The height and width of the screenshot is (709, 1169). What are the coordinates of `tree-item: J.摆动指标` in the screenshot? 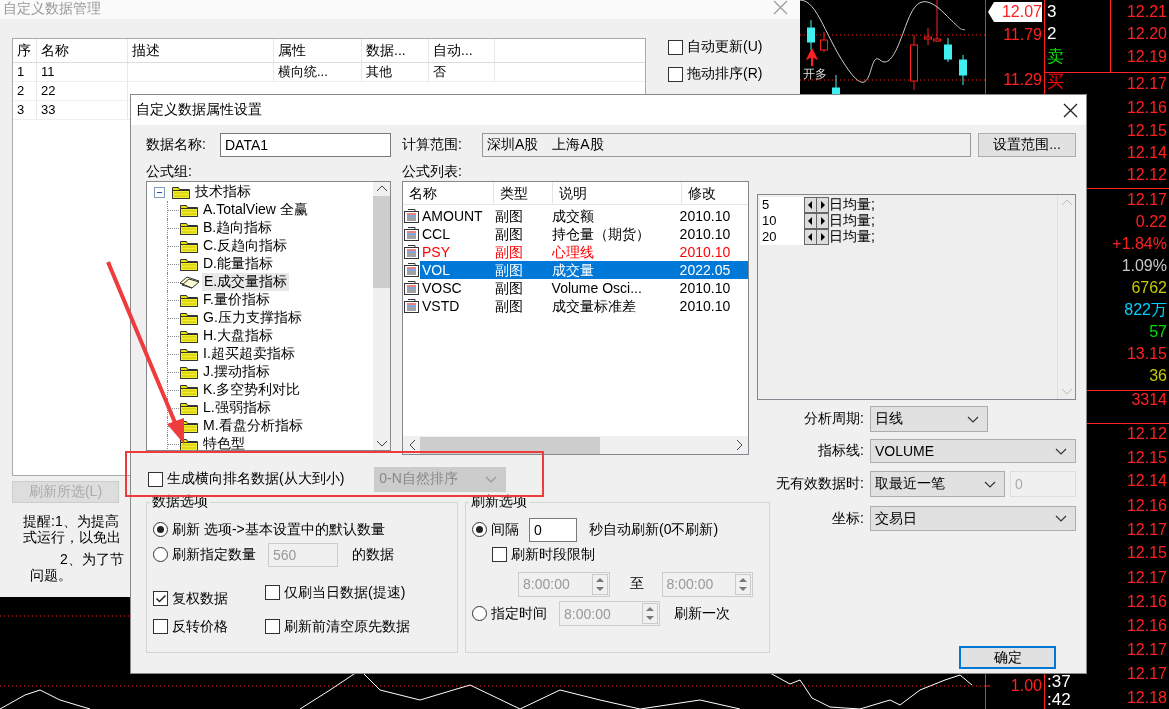 It's located at (236, 372).